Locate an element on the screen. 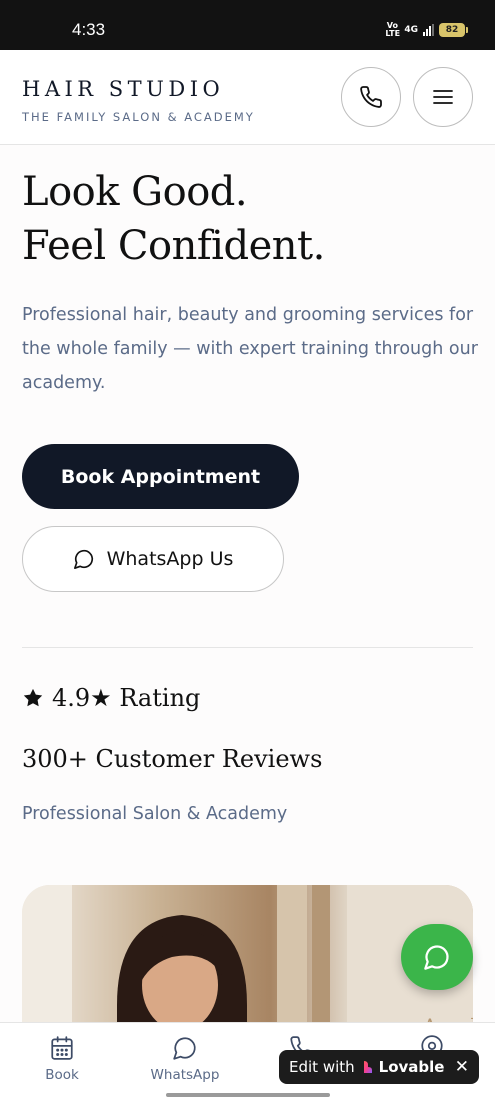 The image size is (495, 1100). brand-name: HAIR STUDIO is located at coordinates (123, 89).